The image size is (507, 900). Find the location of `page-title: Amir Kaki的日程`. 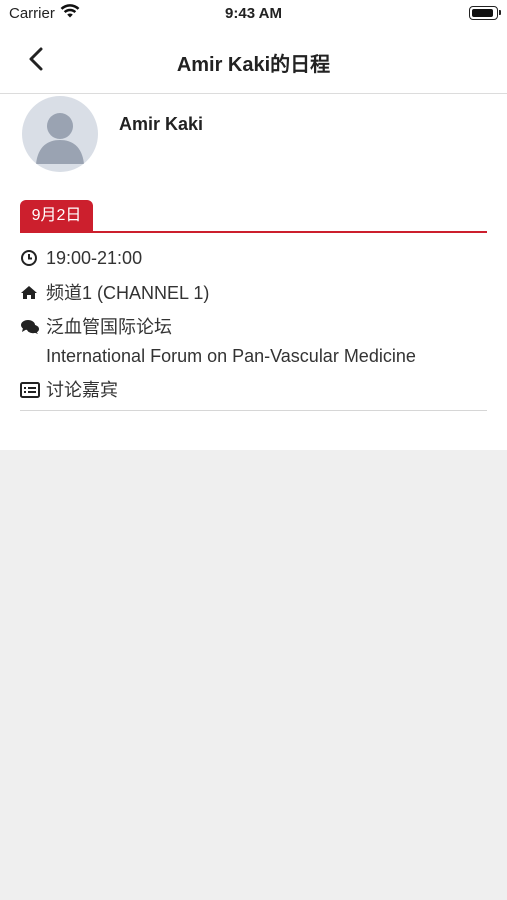

page-title: Amir Kaki的日程 is located at coordinates (253, 65).